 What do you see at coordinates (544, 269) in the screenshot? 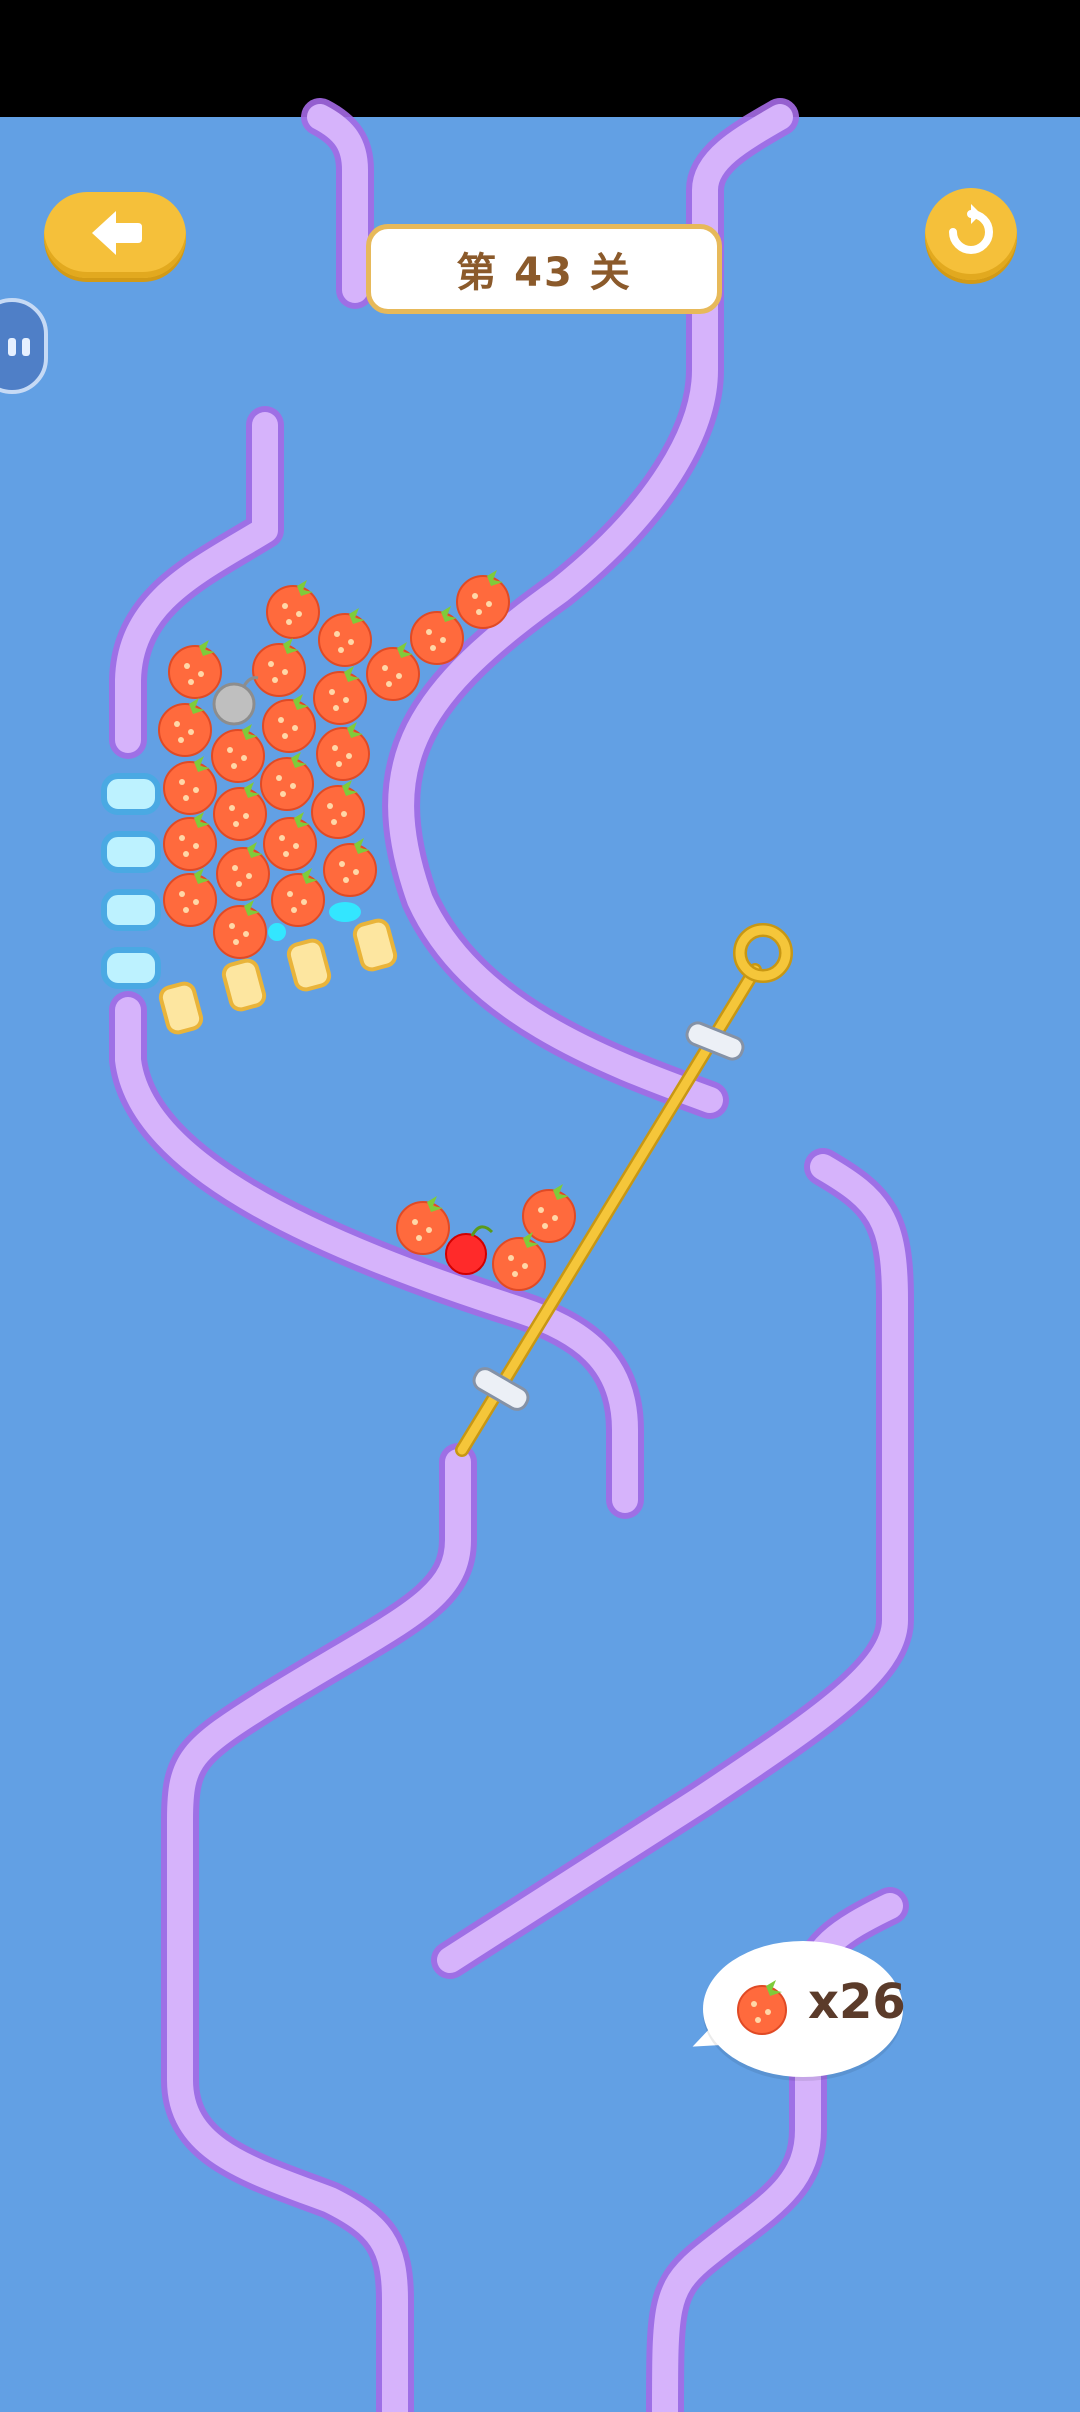
I see `level-title: 第 43 关` at bounding box center [544, 269].